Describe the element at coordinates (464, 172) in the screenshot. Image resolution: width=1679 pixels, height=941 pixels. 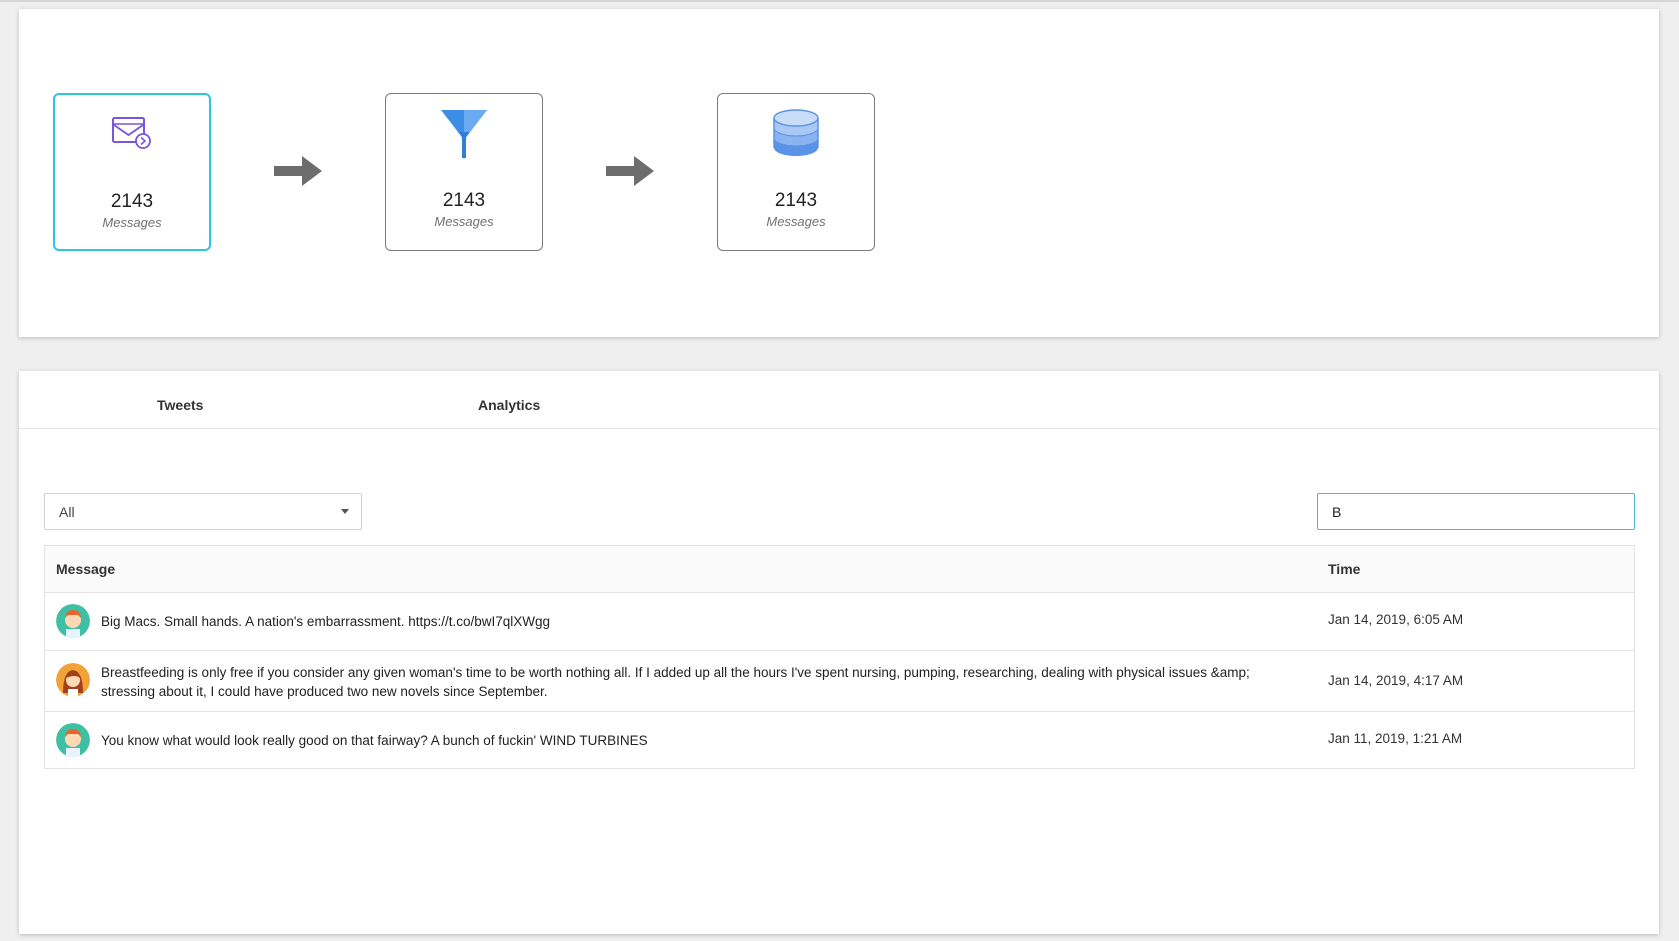
I see `stage-filter: 2143 Messages` at that location.